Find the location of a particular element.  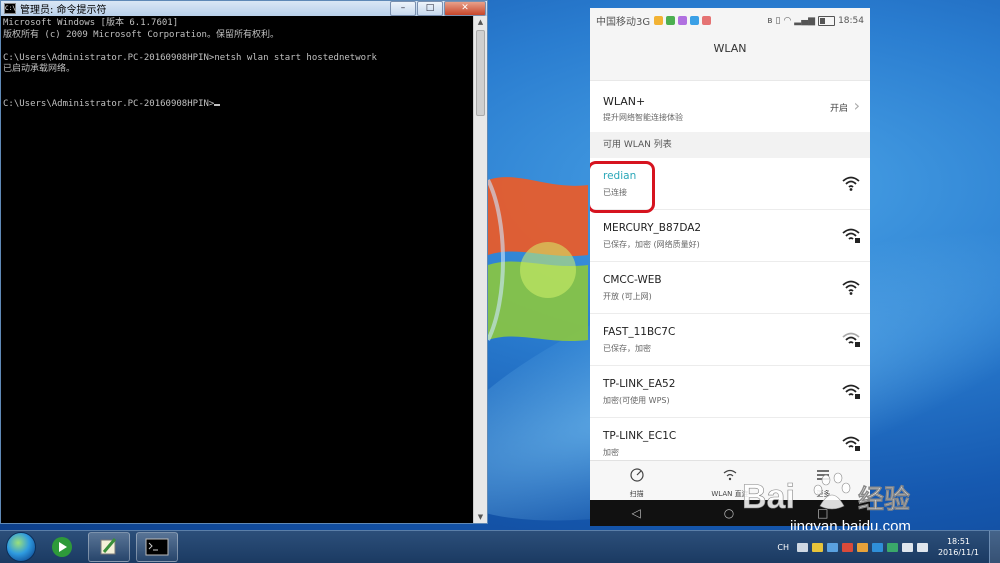

phone-clock: 18:54 is located at coordinates (851, 20).